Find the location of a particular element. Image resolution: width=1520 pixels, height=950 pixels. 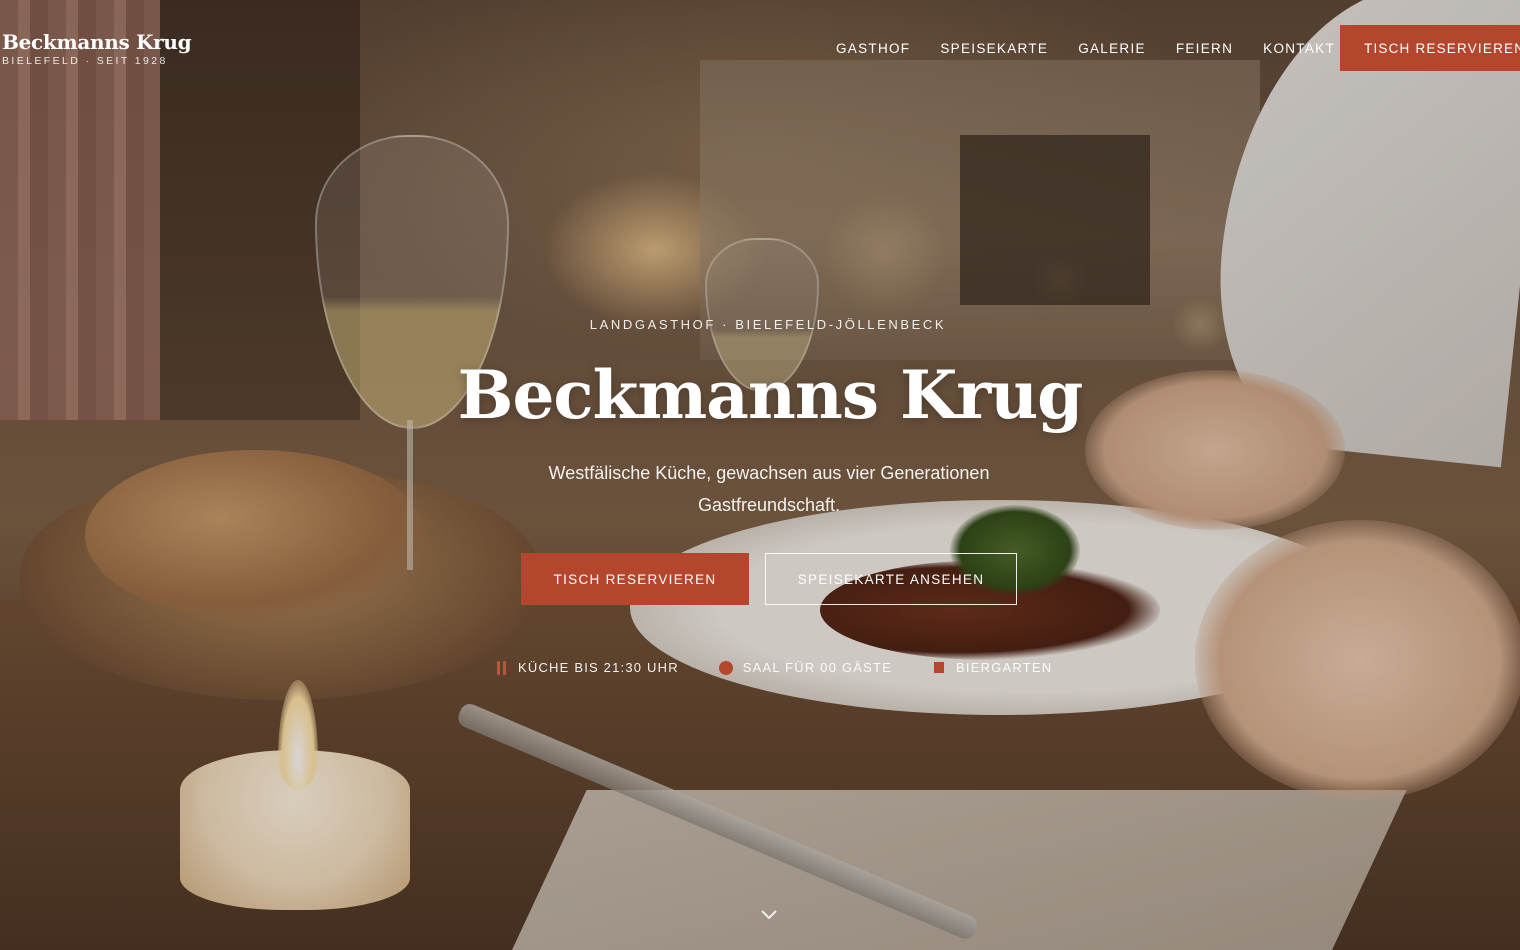

feature-beer-garden: BIERGARTEN is located at coordinates (992, 667).